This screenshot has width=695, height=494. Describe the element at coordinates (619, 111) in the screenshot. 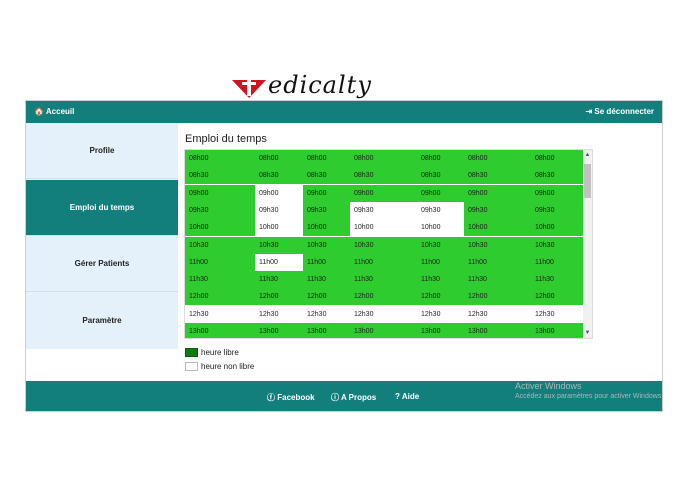

I see `logout-link: ⇥ Se déconnecter` at that location.